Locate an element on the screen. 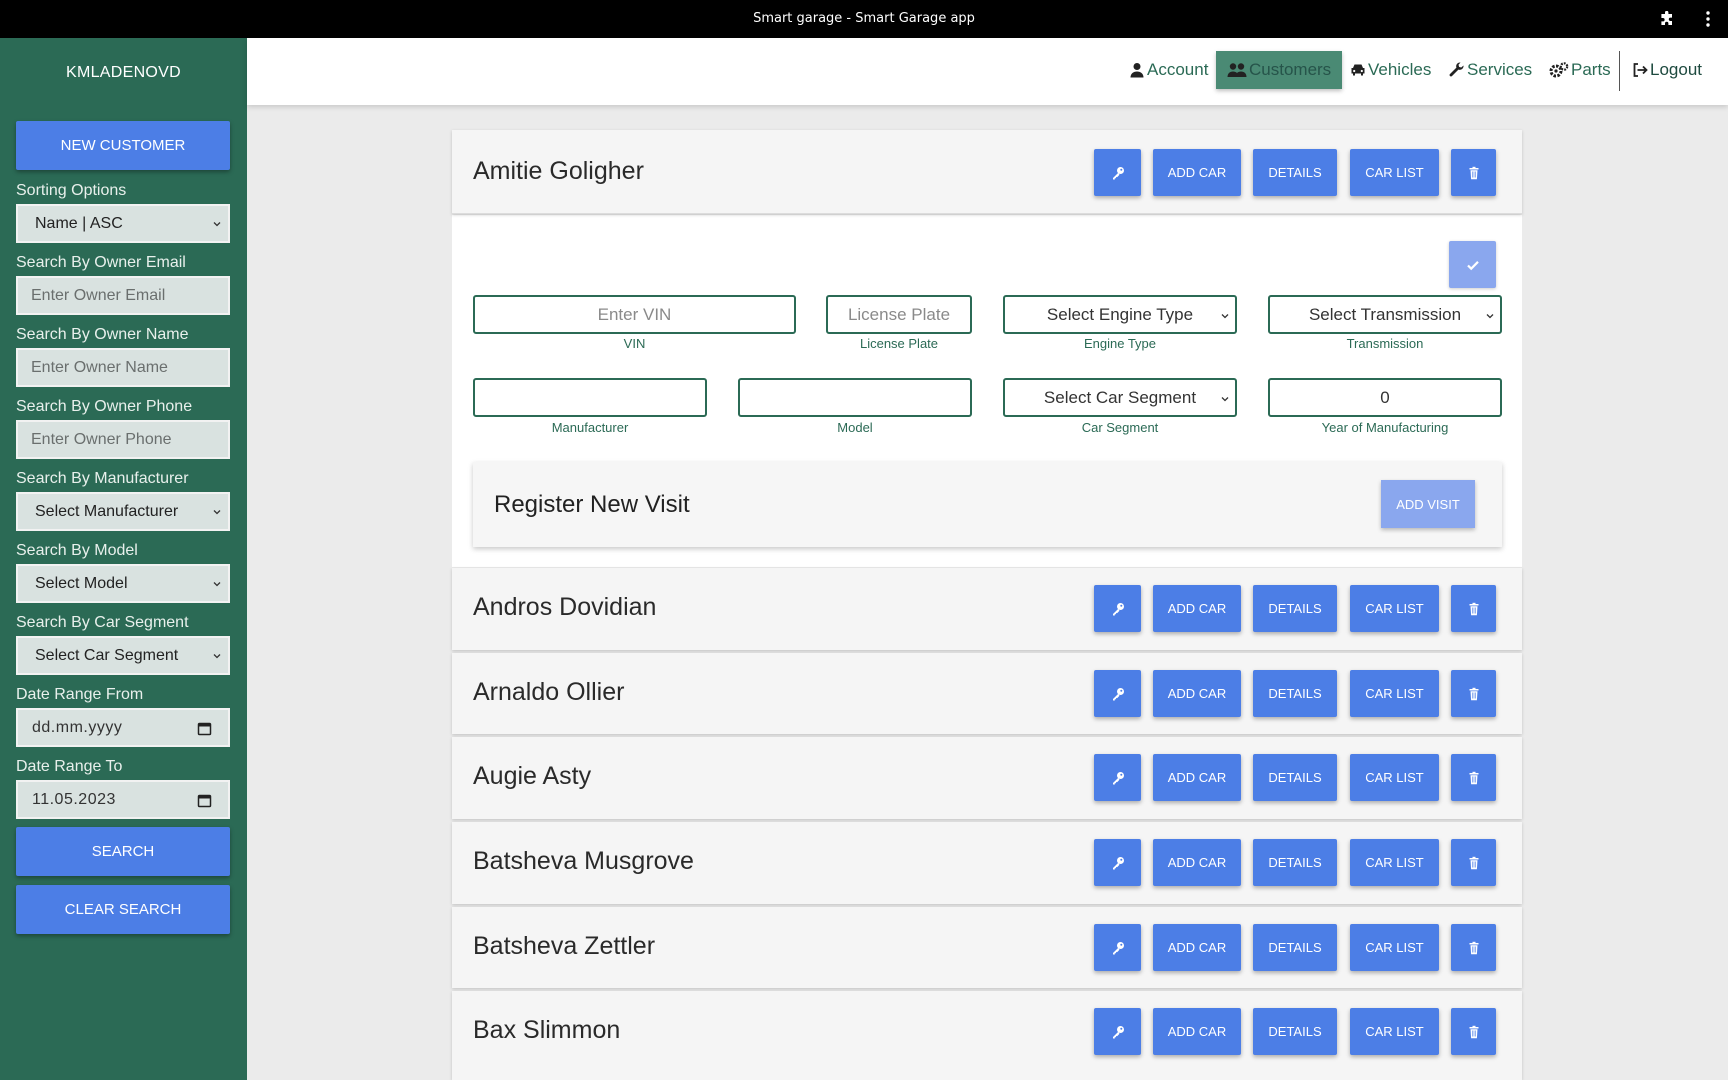 The width and height of the screenshot is (1728, 1080). clear-search-button: CLEAR SEARCH is located at coordinates (123, 909).